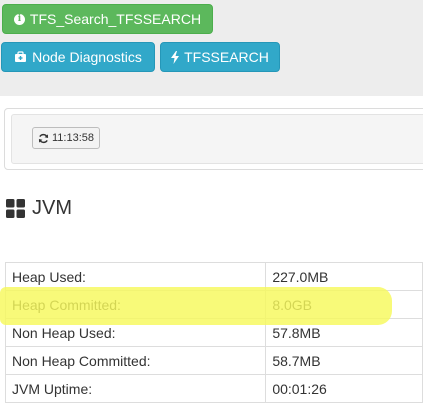 This screenshot has height=403, width=423. What do you see at coordinates (175, 57) in the screenshot?
I see `bolt-icon` at bounding box center [175, 57].